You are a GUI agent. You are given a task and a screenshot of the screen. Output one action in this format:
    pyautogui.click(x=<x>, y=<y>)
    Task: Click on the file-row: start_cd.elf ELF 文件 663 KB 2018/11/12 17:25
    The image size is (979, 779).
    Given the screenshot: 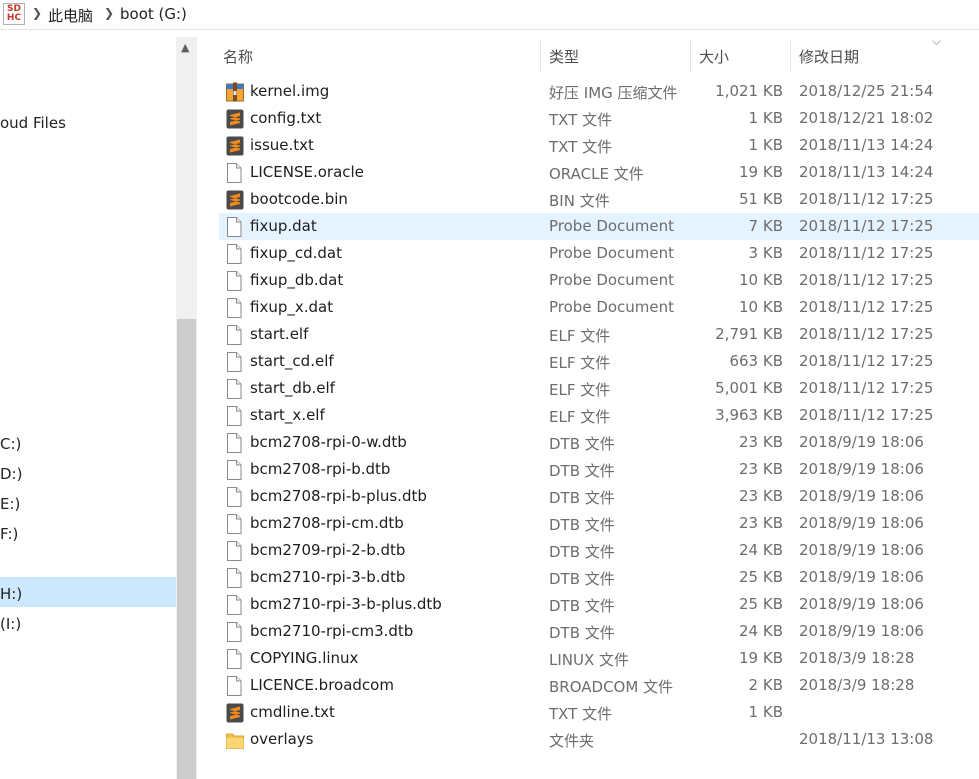 What is the action you would take?
    pyautogui.click(x=599, y=361)
    